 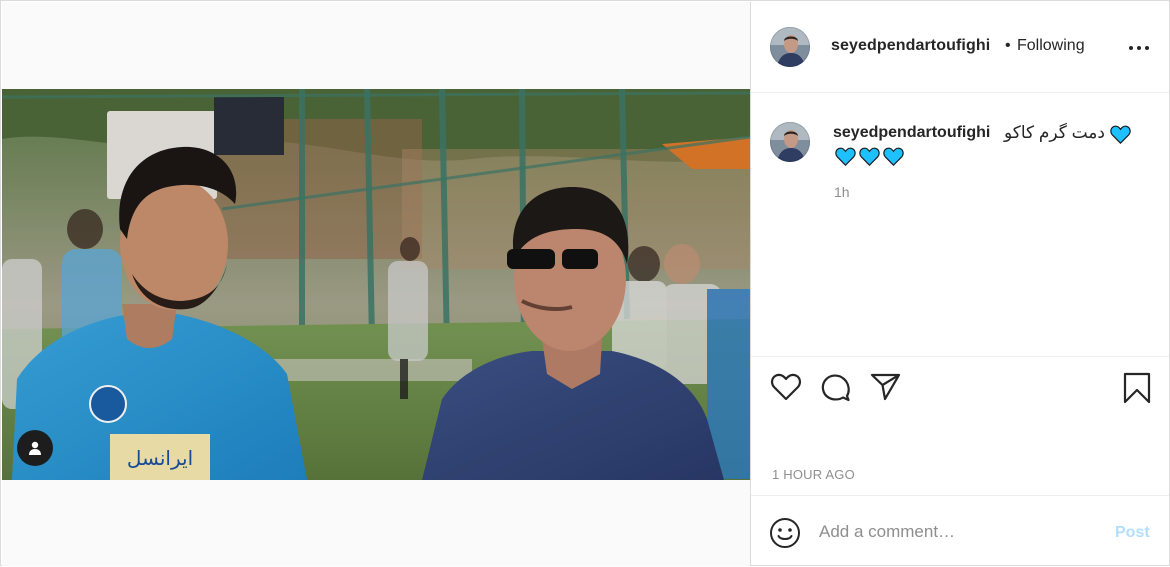 What do you see at coordinates (790, 142) in the screenshot?
I see `caption-author-avatar` at bounding box center [790, 142].